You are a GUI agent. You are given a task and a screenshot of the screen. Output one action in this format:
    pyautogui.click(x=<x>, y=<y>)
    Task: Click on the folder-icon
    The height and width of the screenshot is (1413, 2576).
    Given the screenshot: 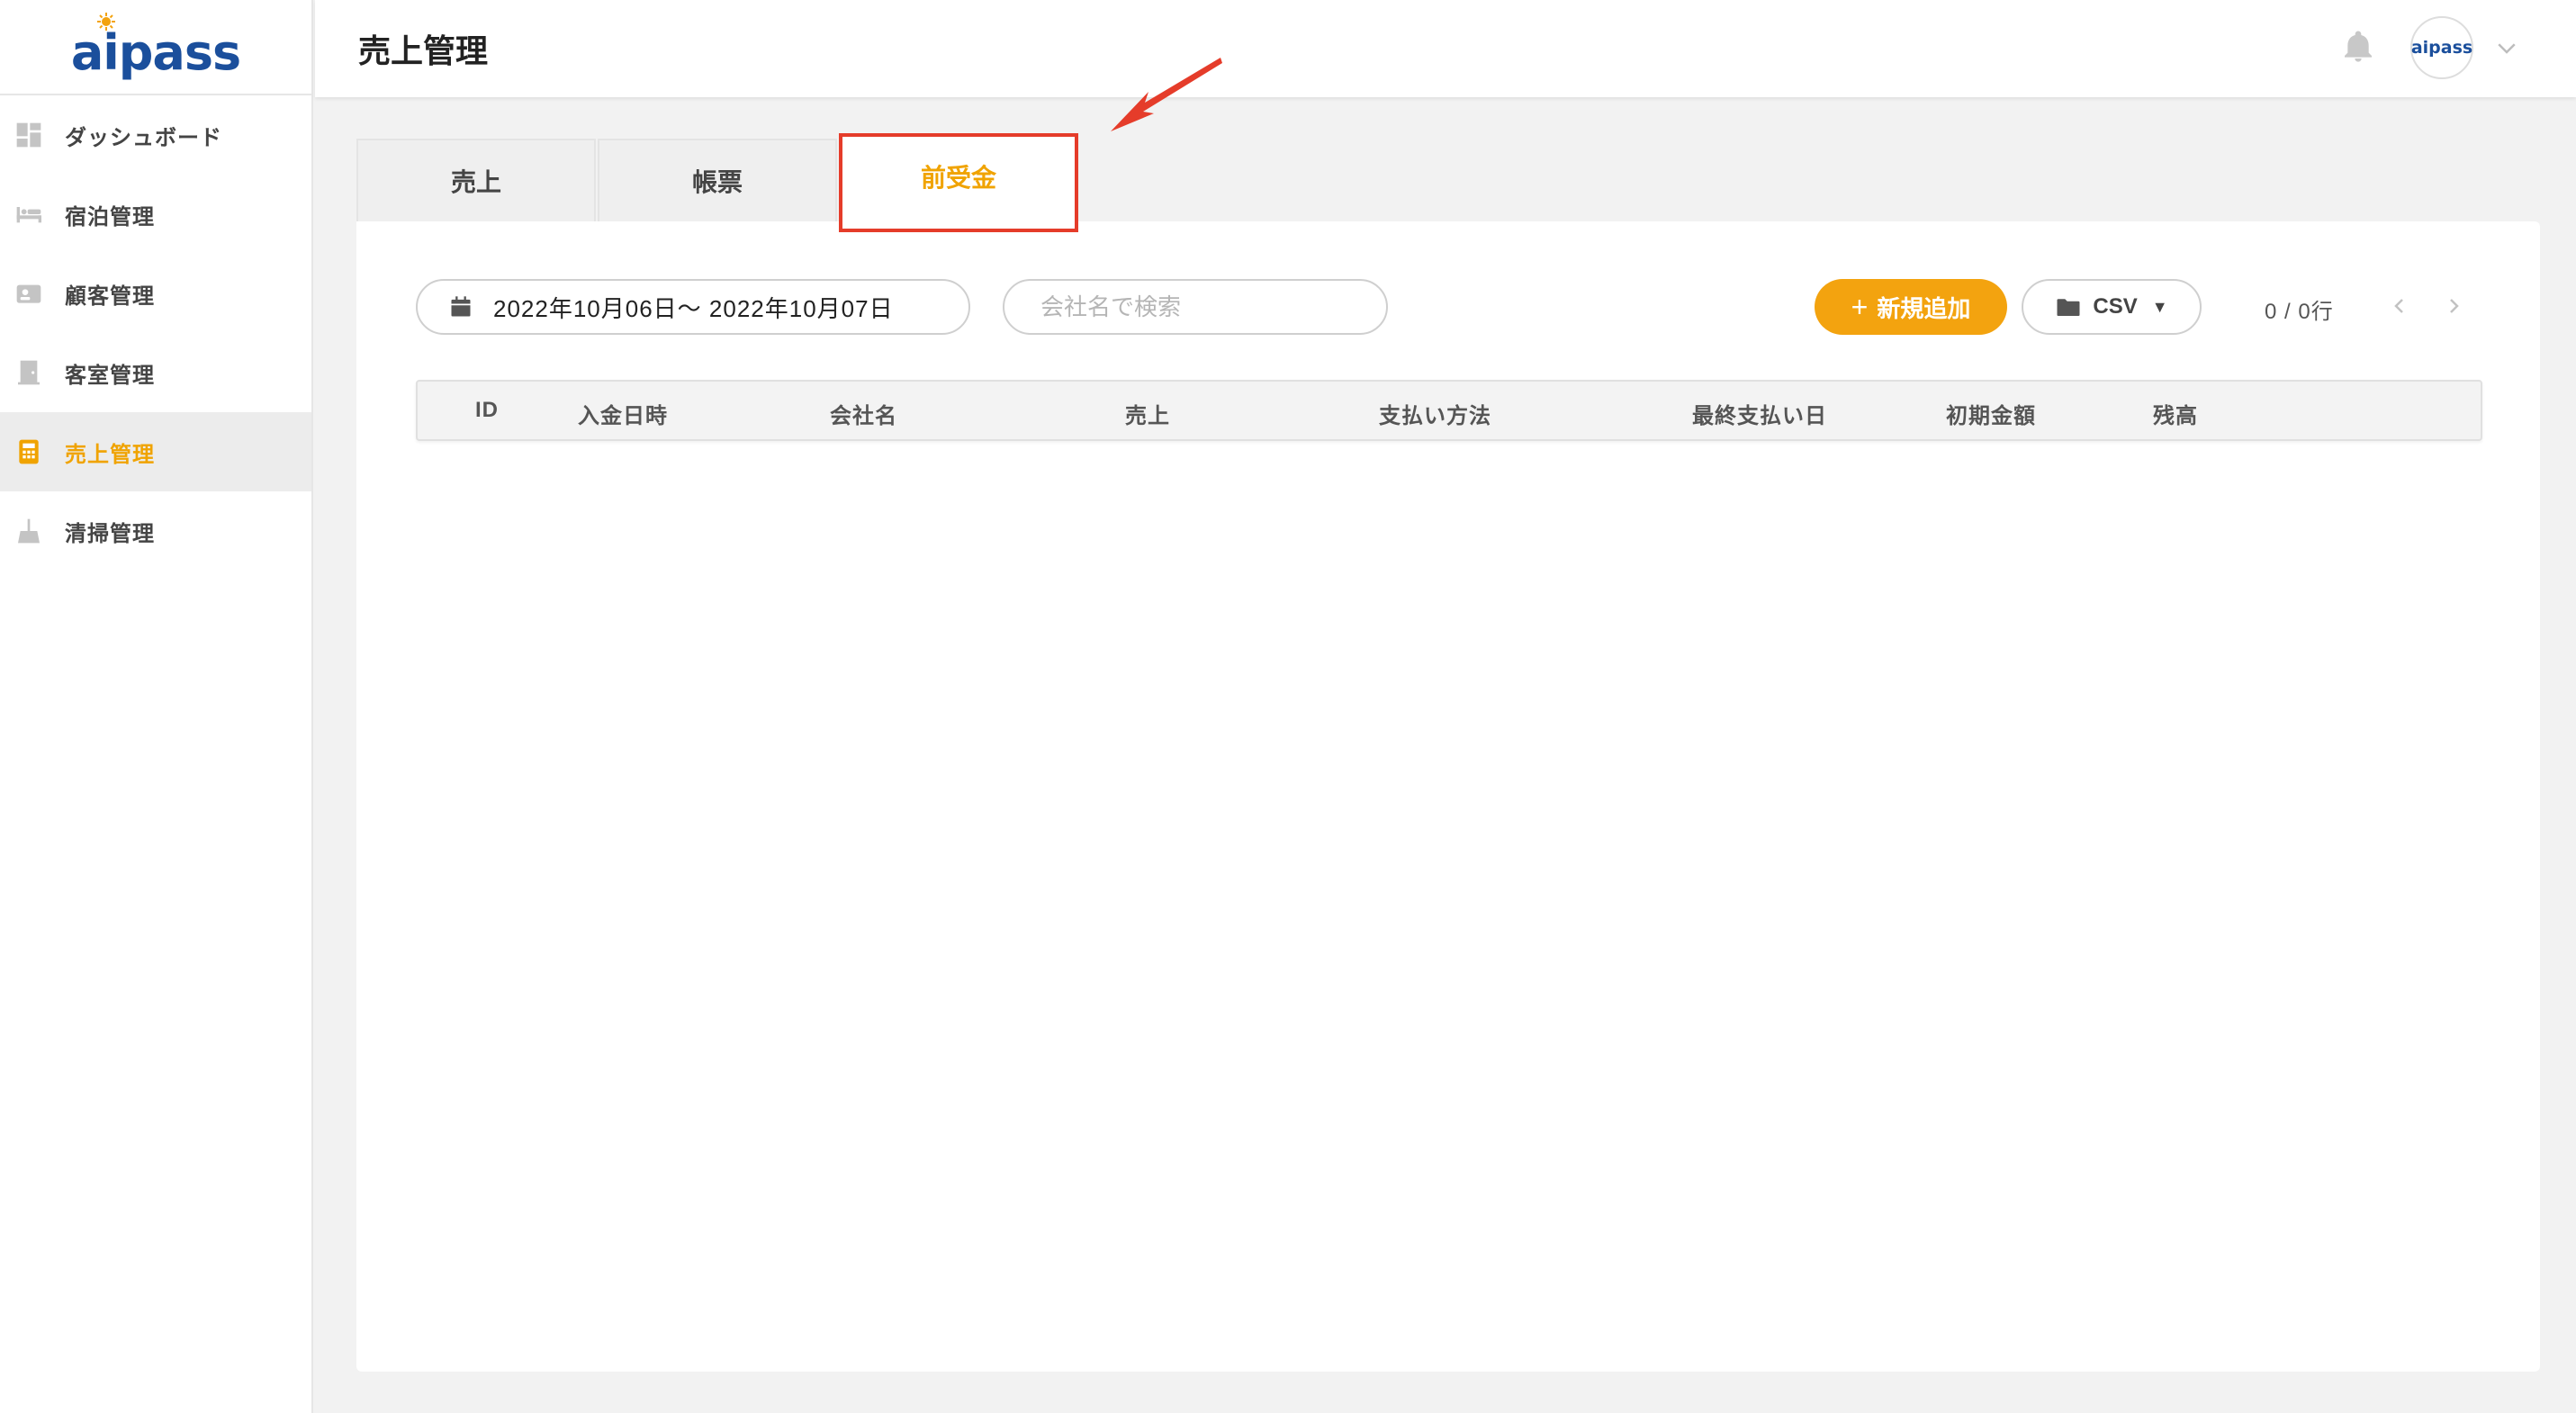 What is the action you would take?
    pyautogui.click(x=2068, y=307)
    